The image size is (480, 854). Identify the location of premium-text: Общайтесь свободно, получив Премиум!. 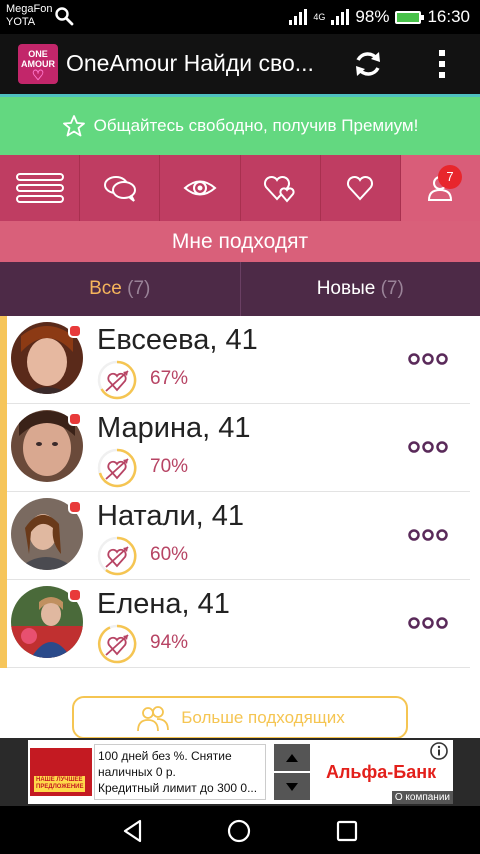
(256, 125).